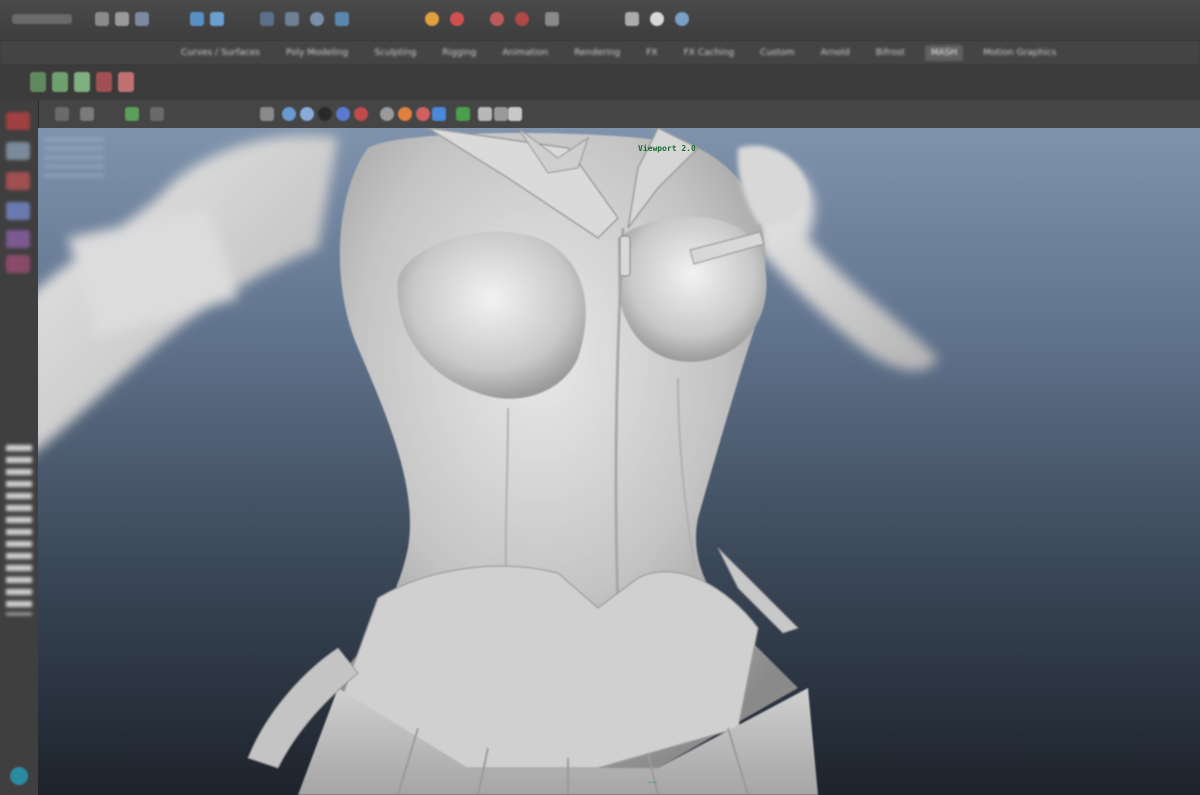 The width and height of the screenshot is (1200, 795). What do you see at coordinates (405, 114) in the screenshot?
I see `motion-blur-icon` at bounding box center [405, 114].